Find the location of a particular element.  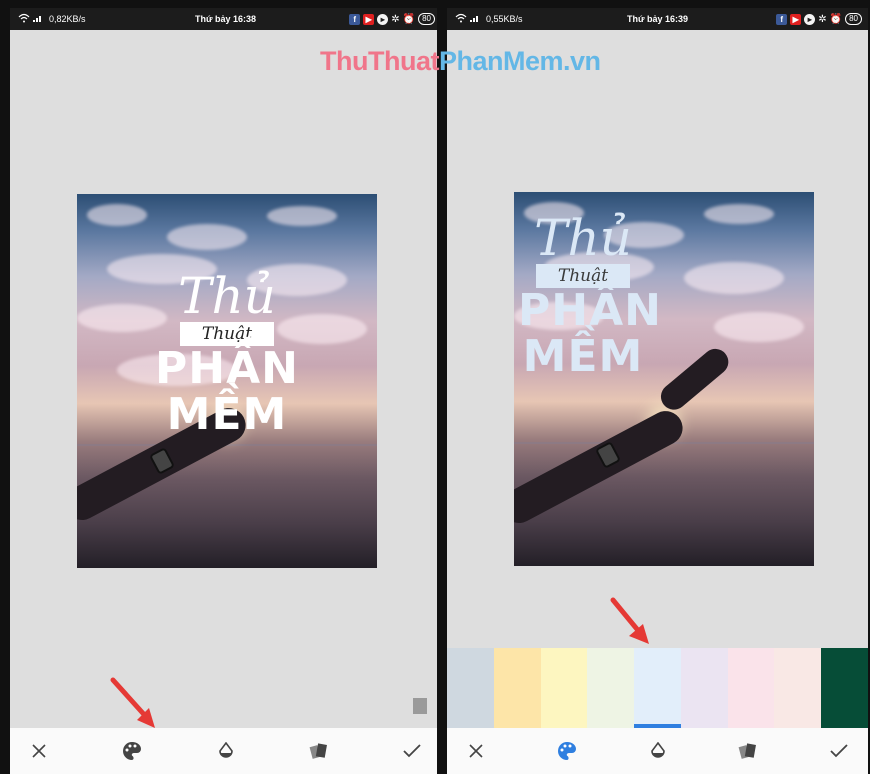

watermark-part-3: .vn is located at coordinates (582, 61).